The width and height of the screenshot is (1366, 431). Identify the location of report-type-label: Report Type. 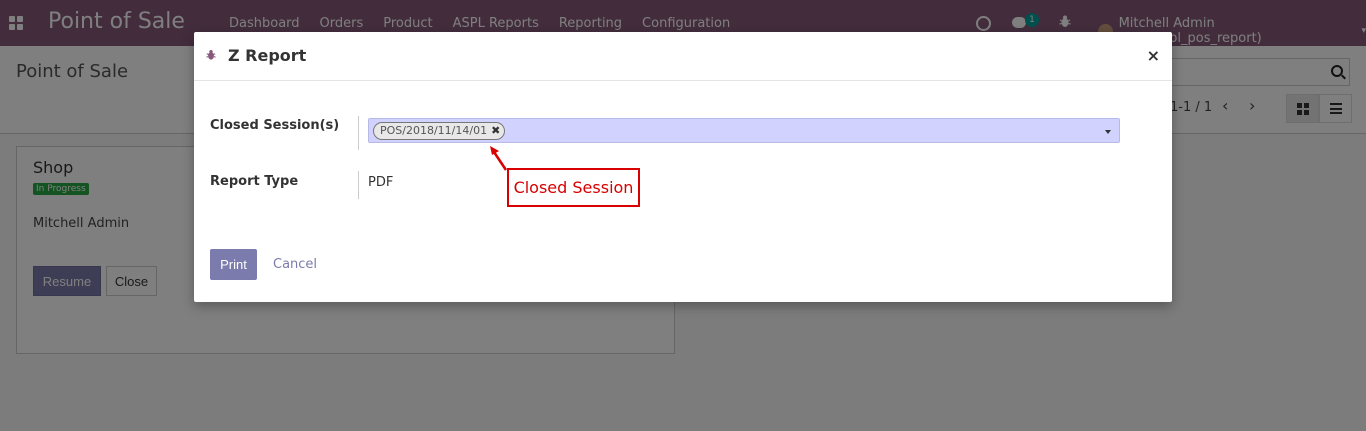
(254, 181).